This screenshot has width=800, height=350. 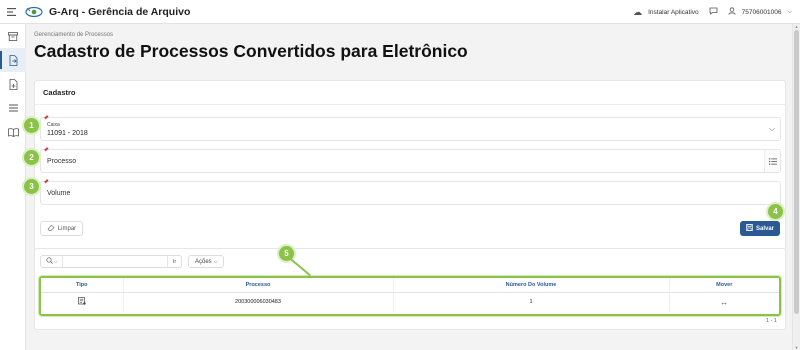 What do you see at coordinates (13, 108) in the screenshot?
I see `sidebar-item-list` at bounding box center [13, 108].